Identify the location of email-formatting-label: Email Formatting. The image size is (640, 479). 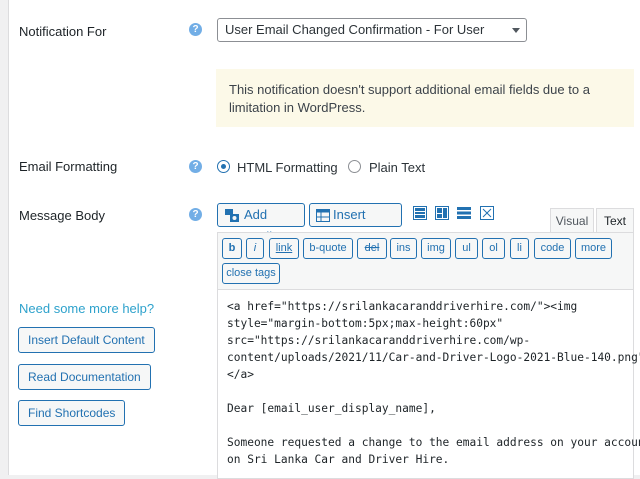
(68, 166).